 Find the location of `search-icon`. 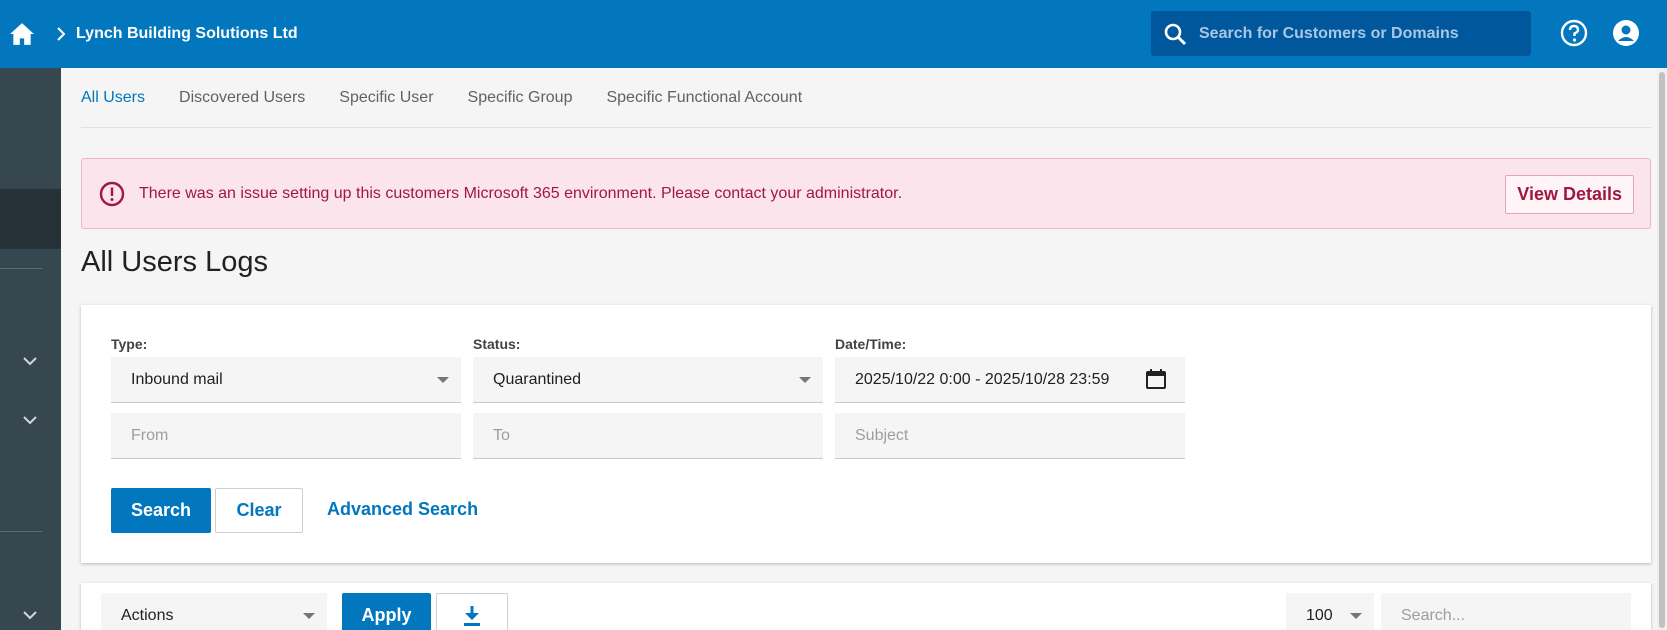

search-icon is located at coordinates (1175, 34).